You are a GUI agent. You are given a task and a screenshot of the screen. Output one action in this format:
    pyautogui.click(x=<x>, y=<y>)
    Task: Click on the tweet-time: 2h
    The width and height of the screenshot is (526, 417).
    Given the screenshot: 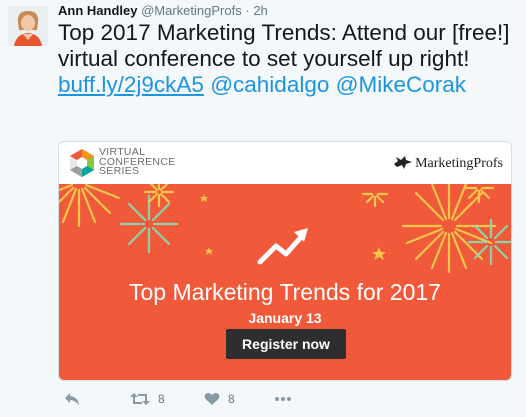 What is the action you would take?
    pyautogui.click(x=260, y=10)
    